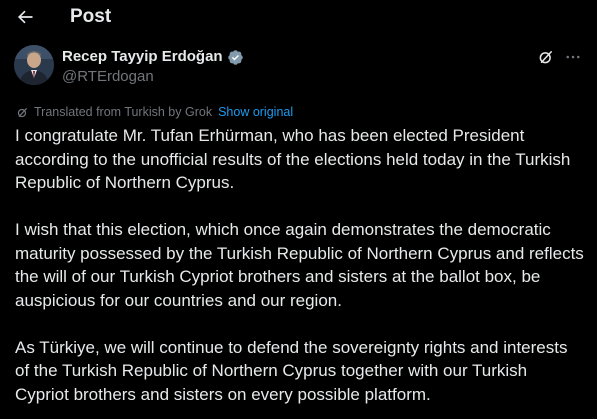 This screenshot has height=419, width=597. What do you see at coordinates (108, 77) in the screenshot?
I see `author-handle: @RTErdogan` at bounding box center [108, 77].